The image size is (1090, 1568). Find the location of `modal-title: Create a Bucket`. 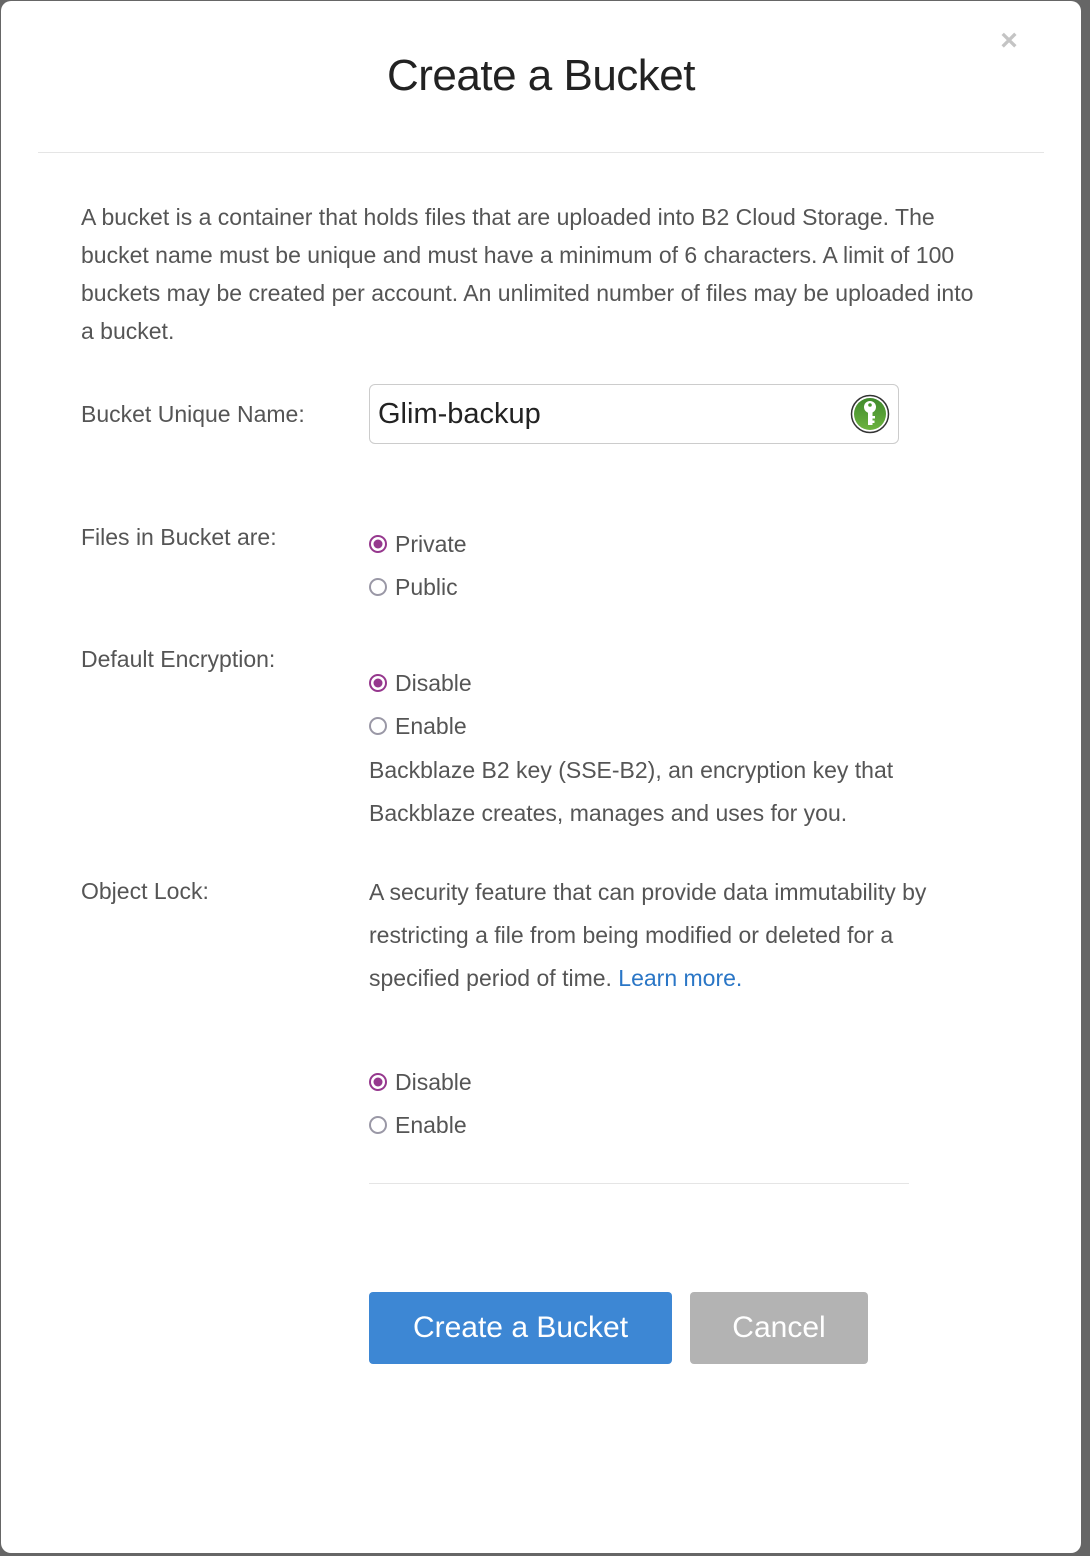

modal-title: Create a Bucket is located at coordinates (541, 75).